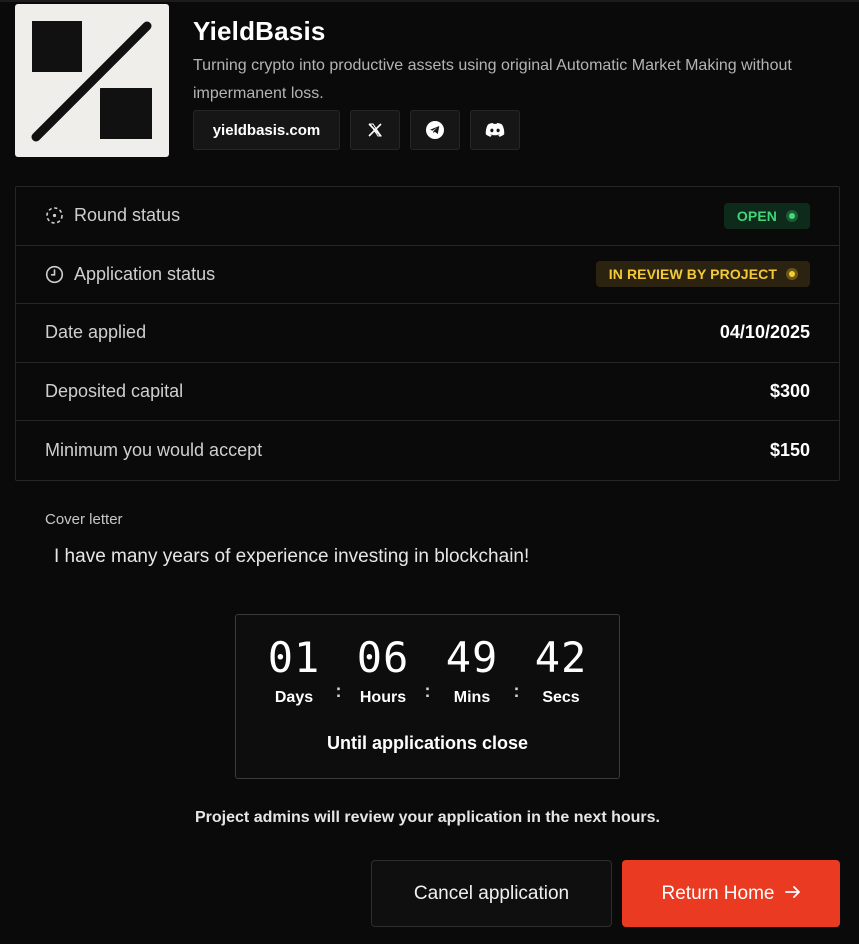 This screenshot has width=859, height=944. I want to click on countdown-secs-value: 42, so click(561, 657).